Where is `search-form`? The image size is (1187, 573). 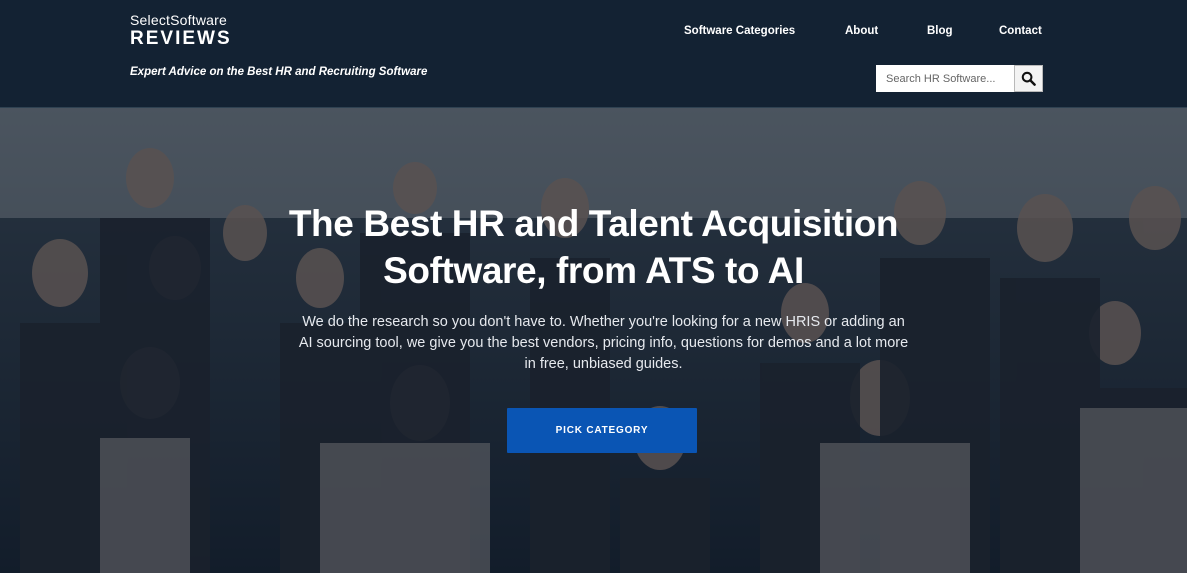 search-form is located at coordinates (959, 78).